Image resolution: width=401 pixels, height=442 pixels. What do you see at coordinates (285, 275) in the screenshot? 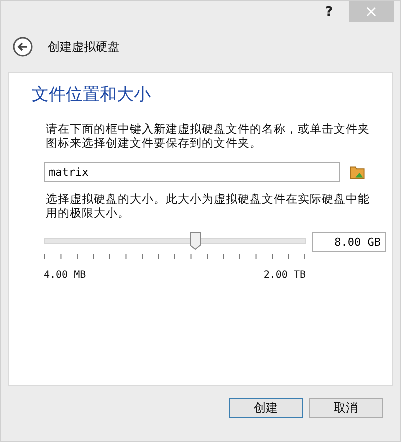
I see `max-size-label: 2.00 TB` at bounding box center [285, 275].